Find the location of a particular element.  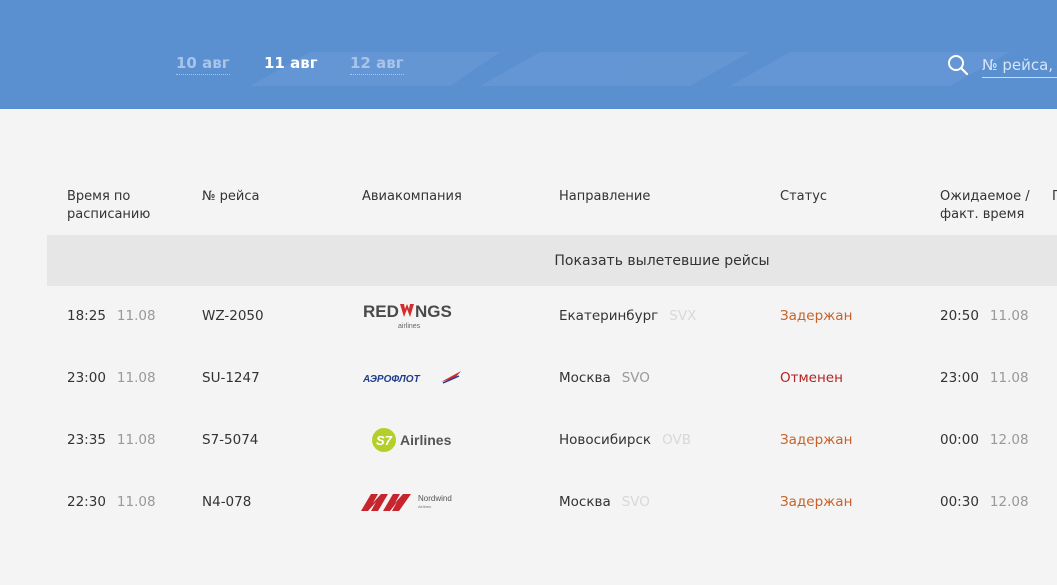

destination: Новосибирск OVB is located at coordinates (625, 440).